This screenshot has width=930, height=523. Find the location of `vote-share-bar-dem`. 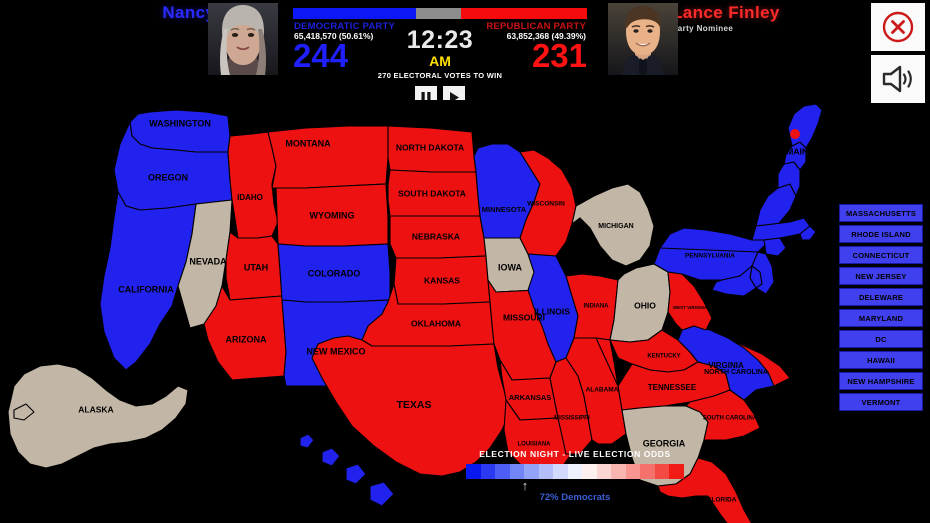

vote-share-bar-dem is located at coordinates (355, 13).